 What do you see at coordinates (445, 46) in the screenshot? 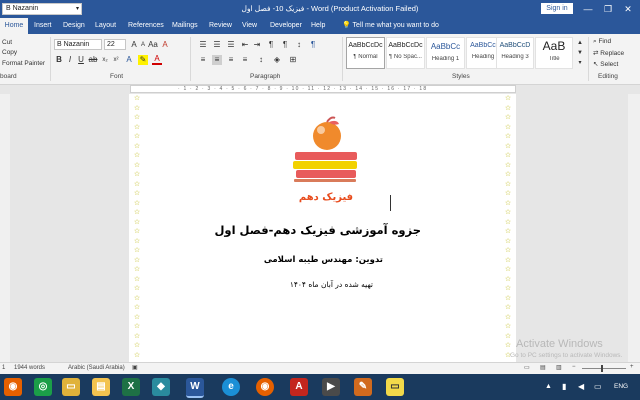
I see `style-preview: AaBbCc` at bounding box center [445, 46].